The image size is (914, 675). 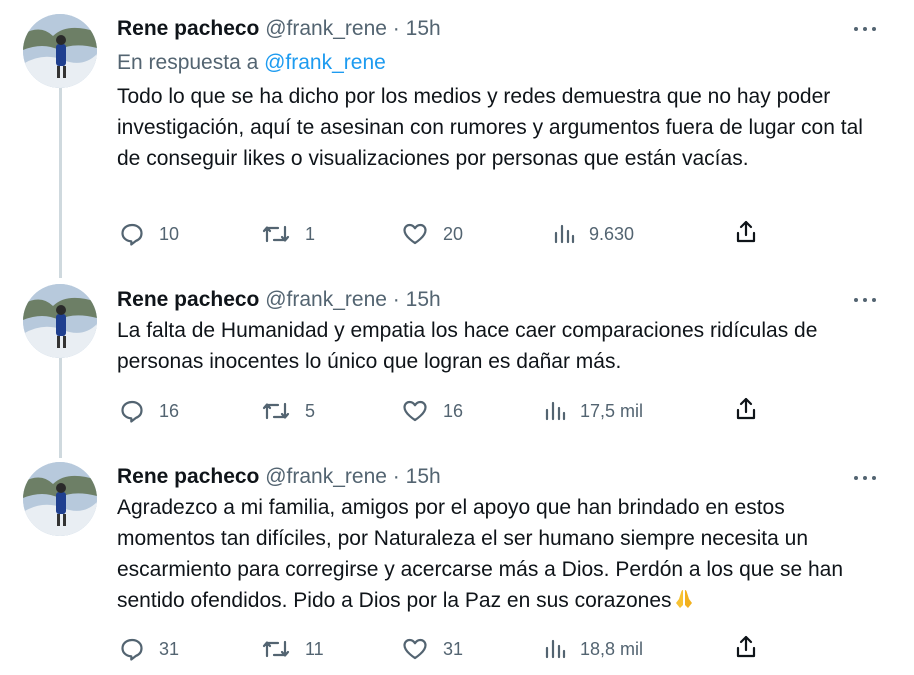 What do you see at coordinates (612, 648) in the screenshot?
I see `view-count: 18,8 mil` at bounding box center [612, 648].